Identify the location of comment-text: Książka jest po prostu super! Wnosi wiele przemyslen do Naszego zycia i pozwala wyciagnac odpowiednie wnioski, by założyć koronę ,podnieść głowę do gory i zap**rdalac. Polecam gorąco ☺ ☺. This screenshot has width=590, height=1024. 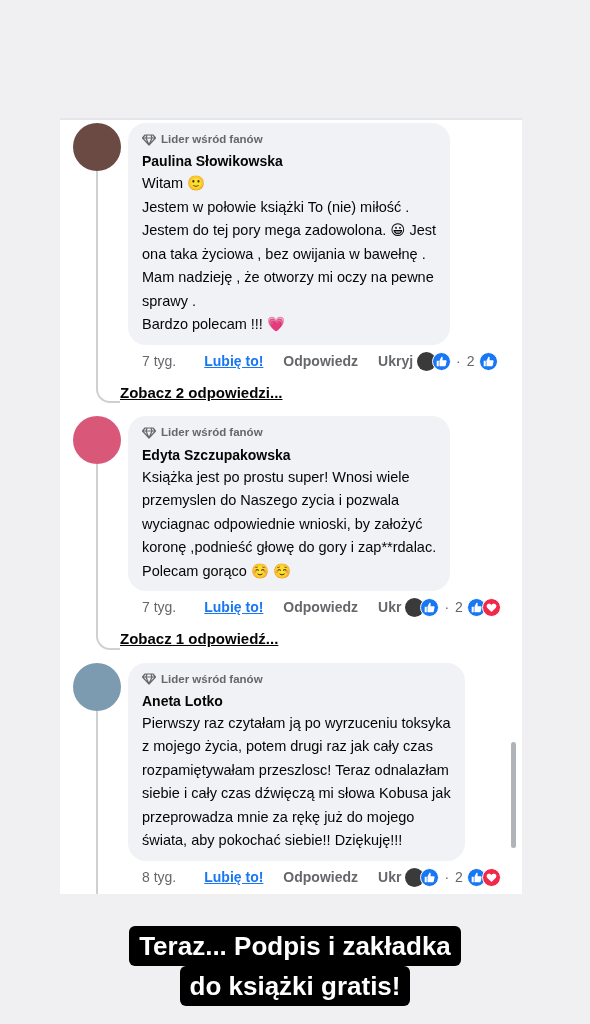
(289, 524).